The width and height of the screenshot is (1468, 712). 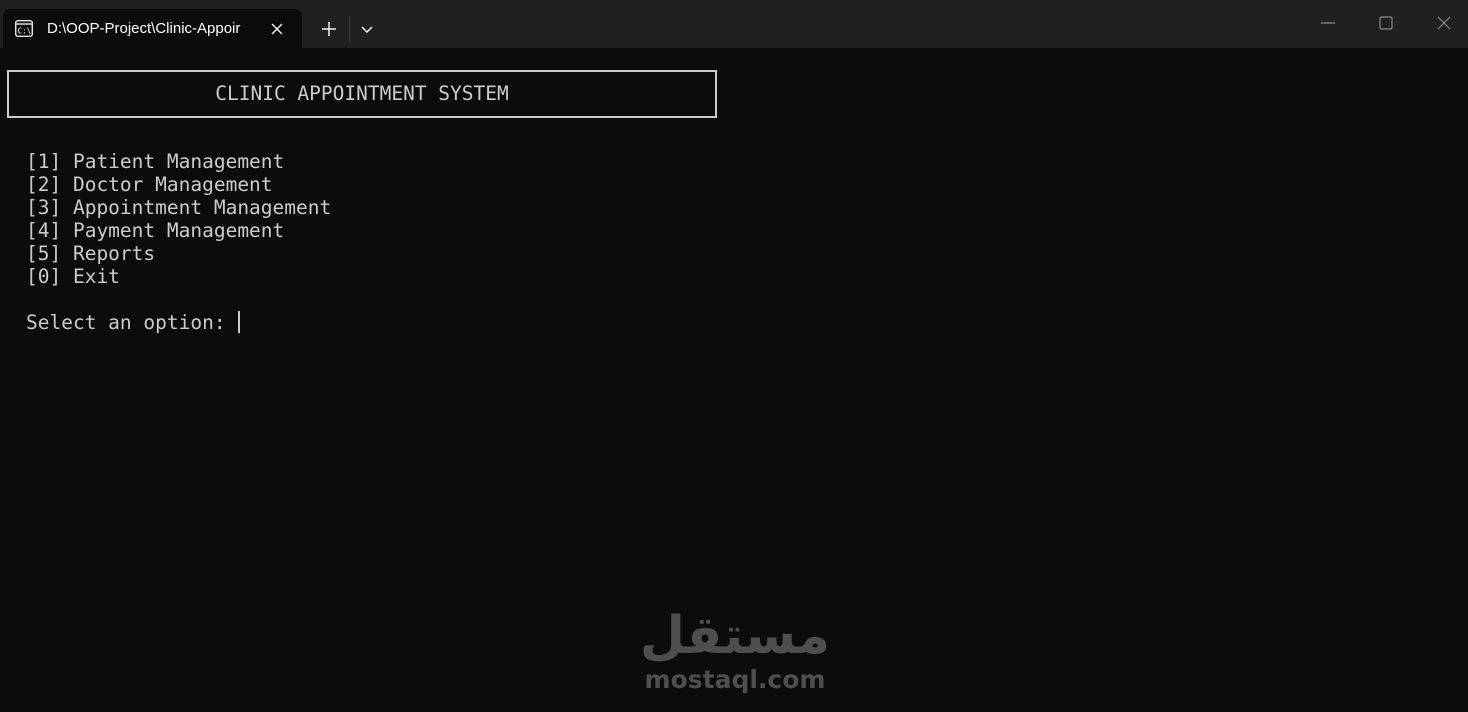 I want to click on new-tab-button, so click(x=329, y=29).